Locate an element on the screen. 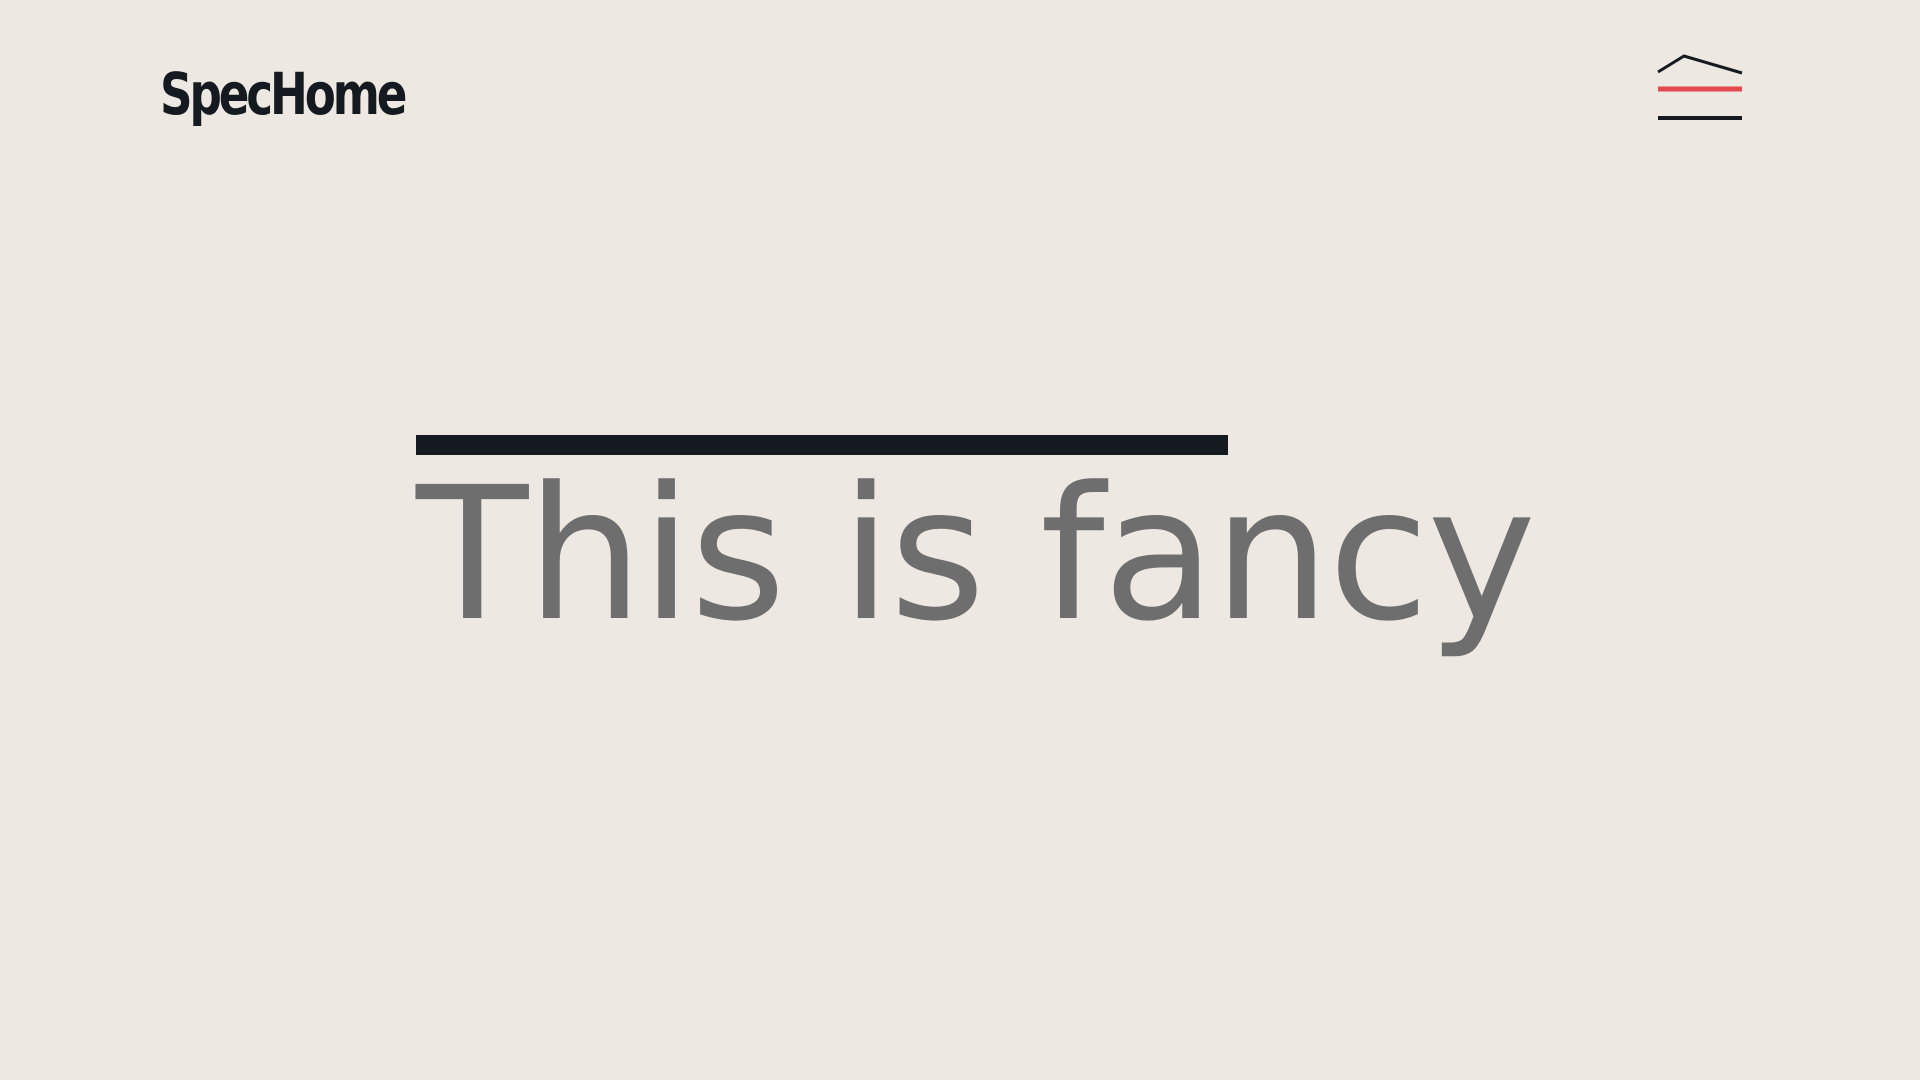  spechome-logo: SpecHome is located at coordinates (283, 94).